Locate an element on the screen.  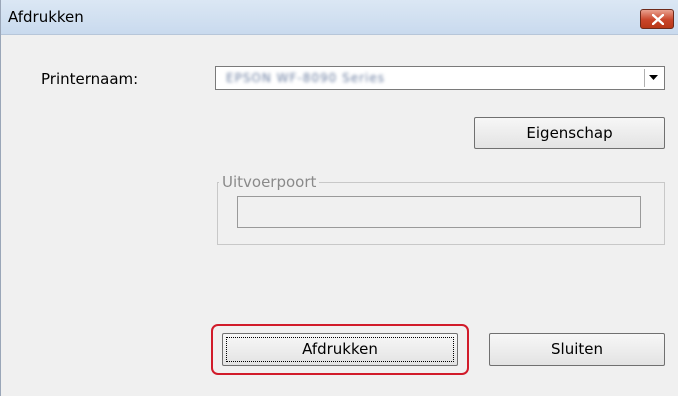
print-button: Afdrukken is located at coordinates (340, 349).